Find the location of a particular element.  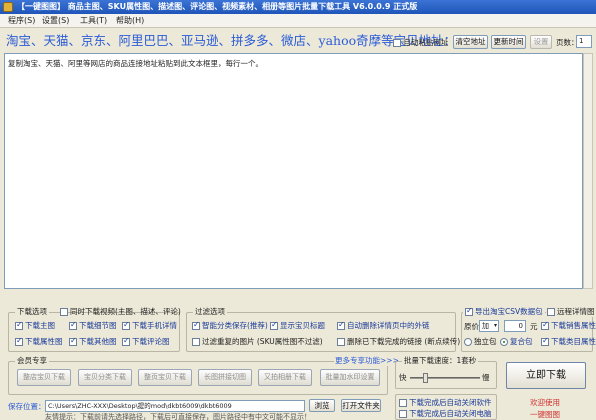

filter-duplicate-checkbox is located at coordinates (196, 342).